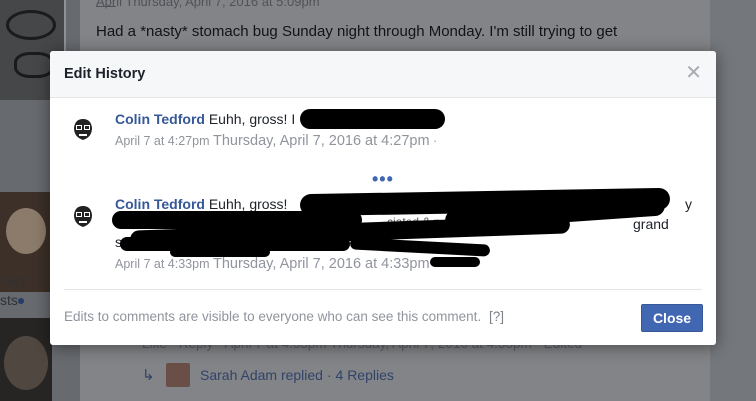  What do you see at coordinates (693, 73) in the screenshot?
I see `close-icon: ✕` at bounding box center [693, 73].